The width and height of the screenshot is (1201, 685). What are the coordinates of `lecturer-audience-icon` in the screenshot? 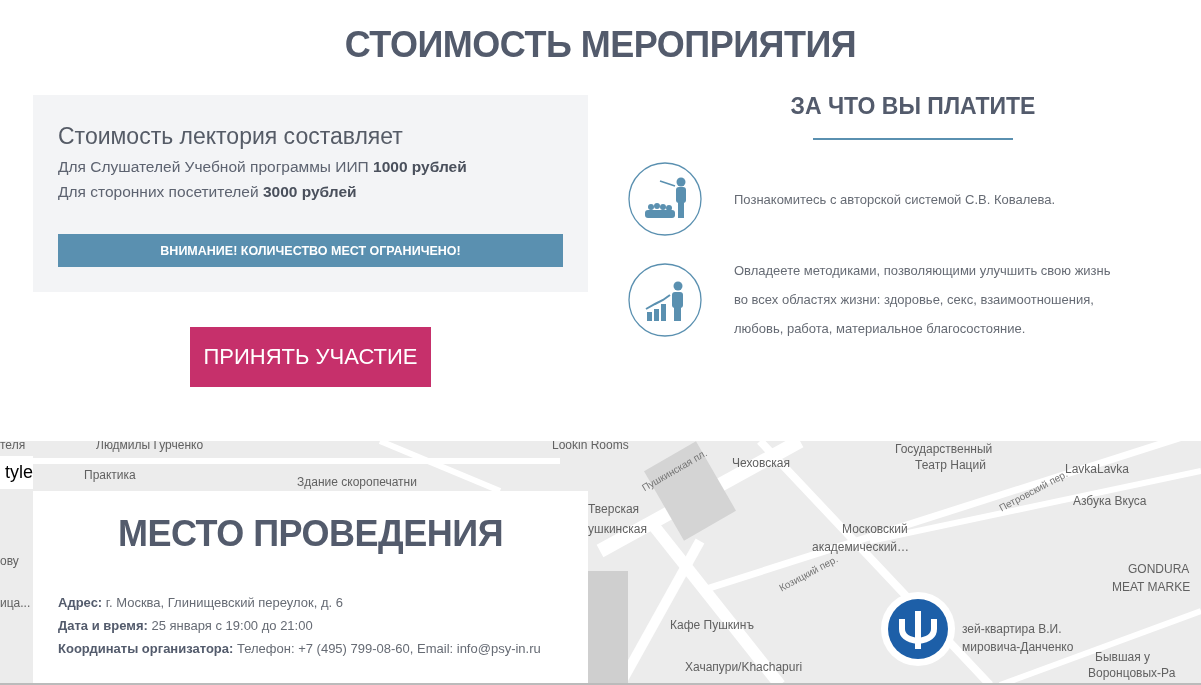 It's located at (665, 199).